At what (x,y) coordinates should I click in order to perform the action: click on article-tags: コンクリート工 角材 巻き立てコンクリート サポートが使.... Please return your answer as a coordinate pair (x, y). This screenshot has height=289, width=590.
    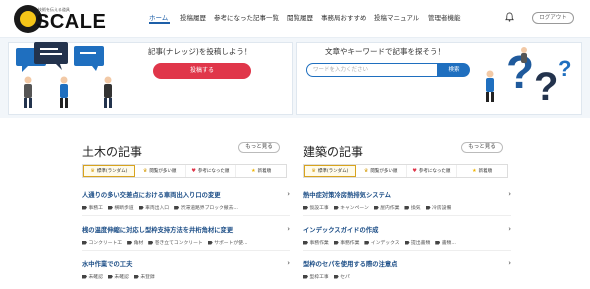
    Looking at the image, I should click on (165, 242).